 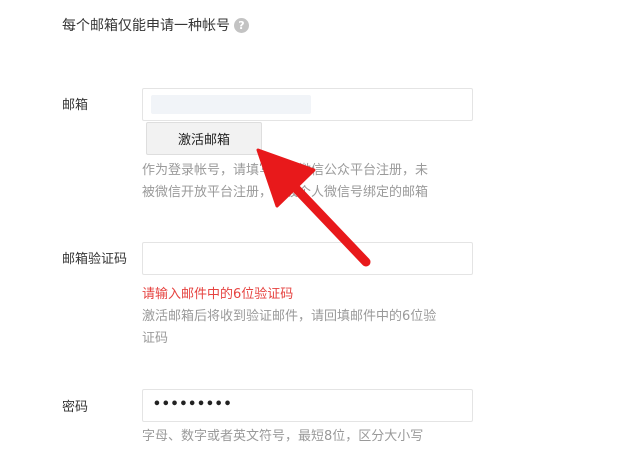 I want to click on verify-code-label: 邮箱验证码, so click(x=95, y=259).